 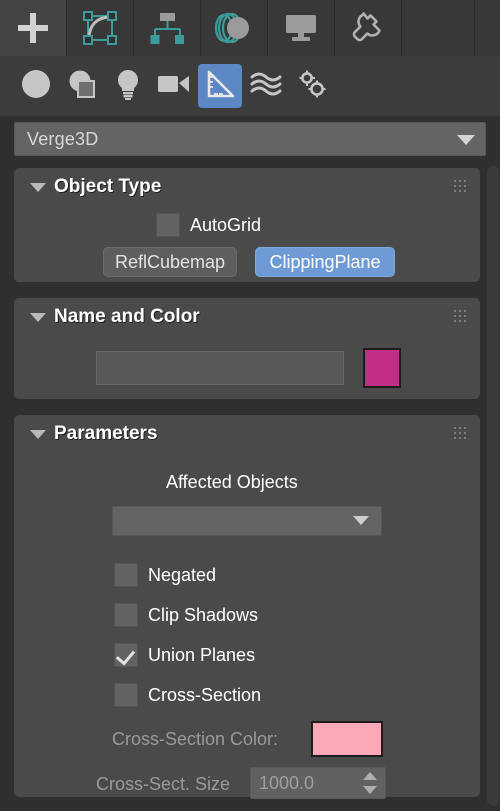 What do you see at coordinates (203, 614) in the screenshot?
I see `checkbox-clip-shadows-label: Clip Shadows` at bounding box center [203, 614].